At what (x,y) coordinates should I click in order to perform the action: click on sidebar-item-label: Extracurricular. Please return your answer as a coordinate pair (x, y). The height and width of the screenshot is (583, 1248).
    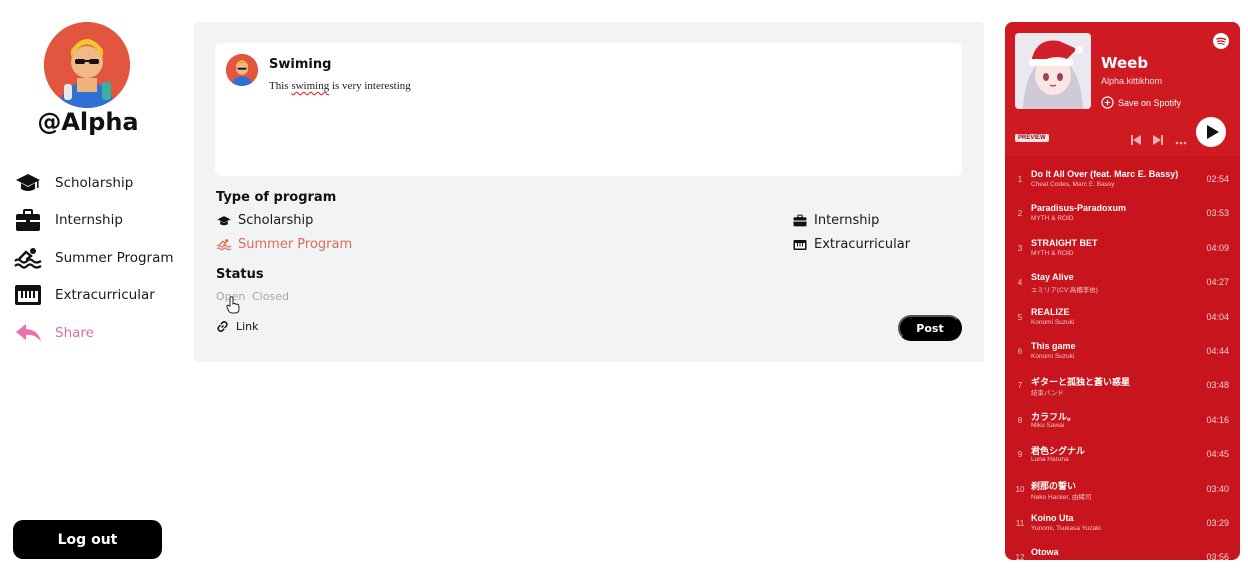
    Looking at the image, I should click on (105, 295).